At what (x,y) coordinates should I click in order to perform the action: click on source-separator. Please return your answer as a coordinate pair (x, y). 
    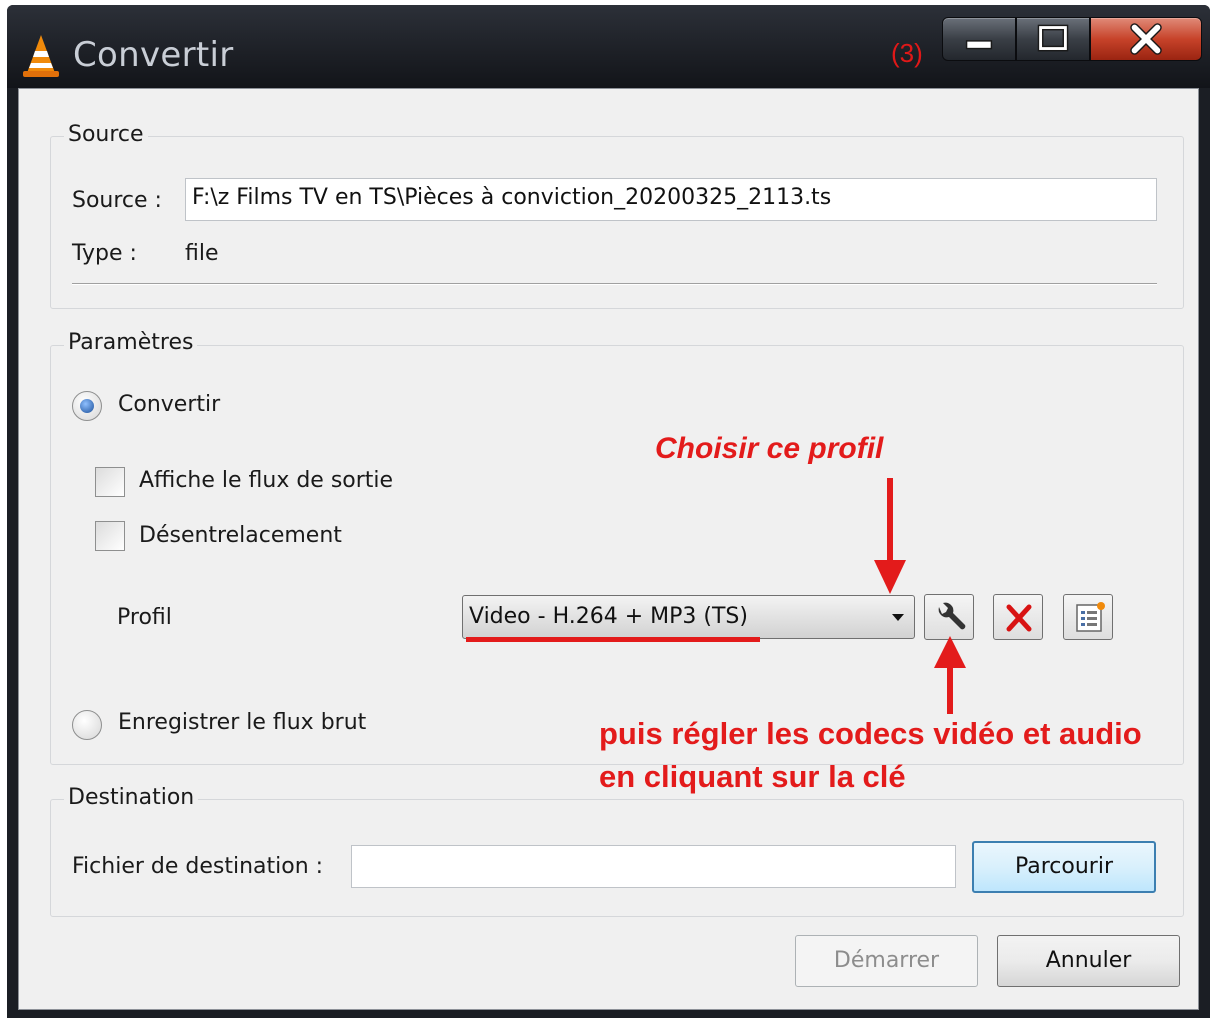
    Looking at the image, I should click on (614, 284).